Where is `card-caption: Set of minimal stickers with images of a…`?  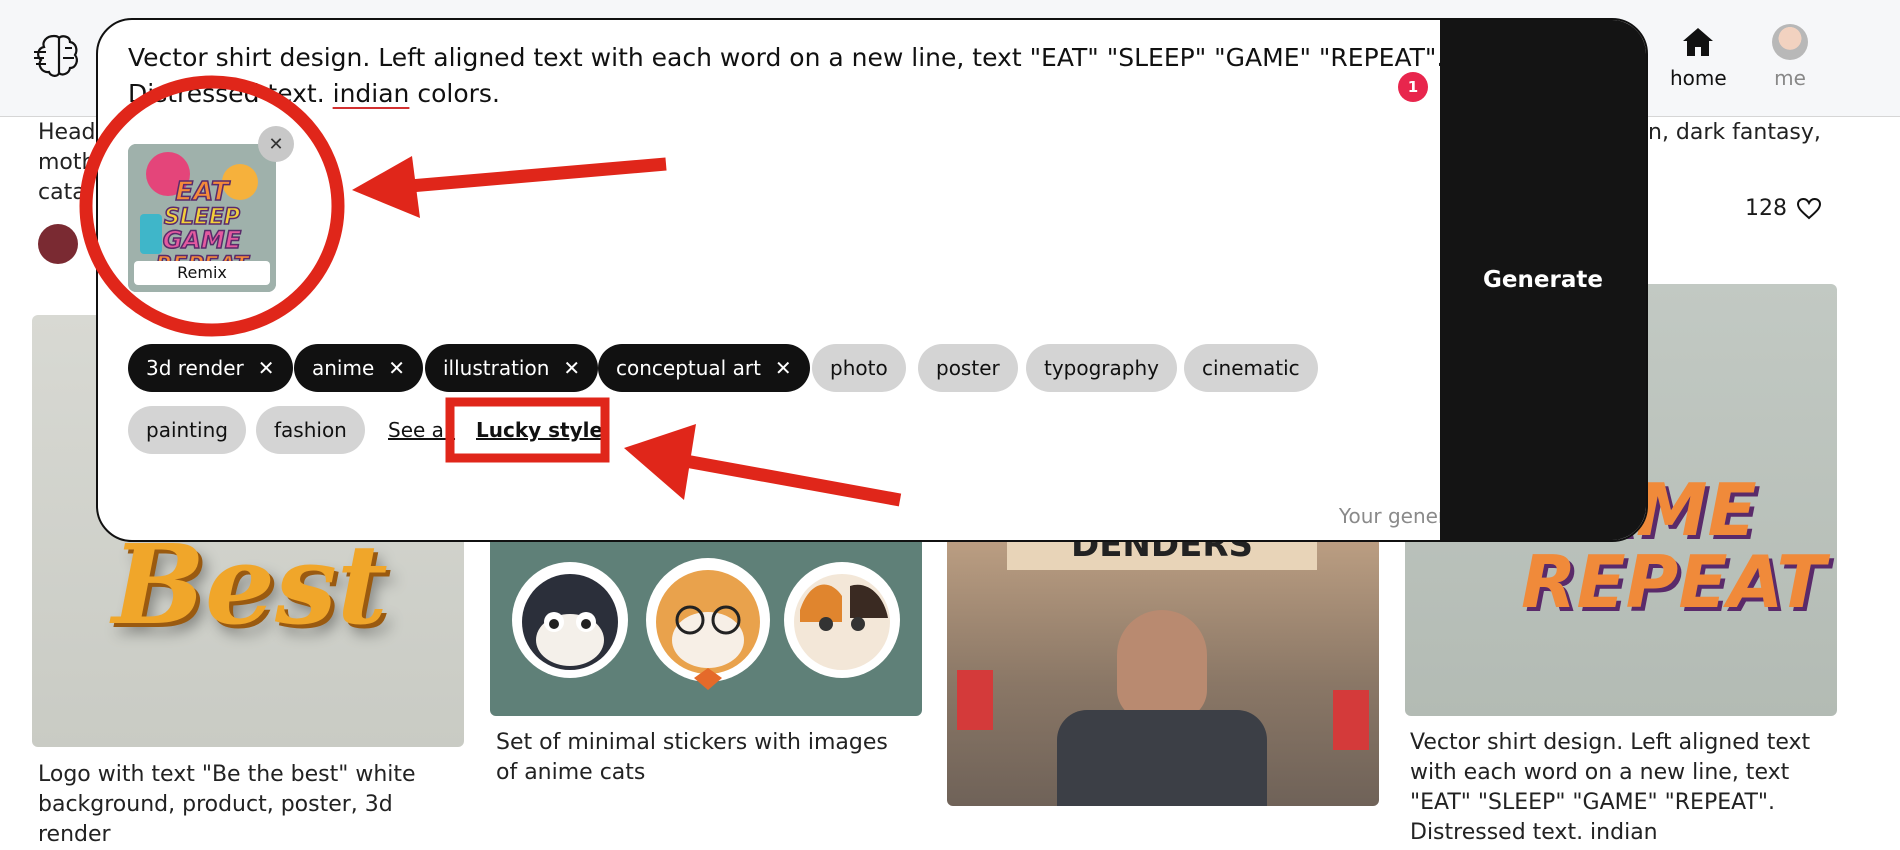
card-caption: Set of minimal stickers with images of a… is located at coordinates (692, 757).